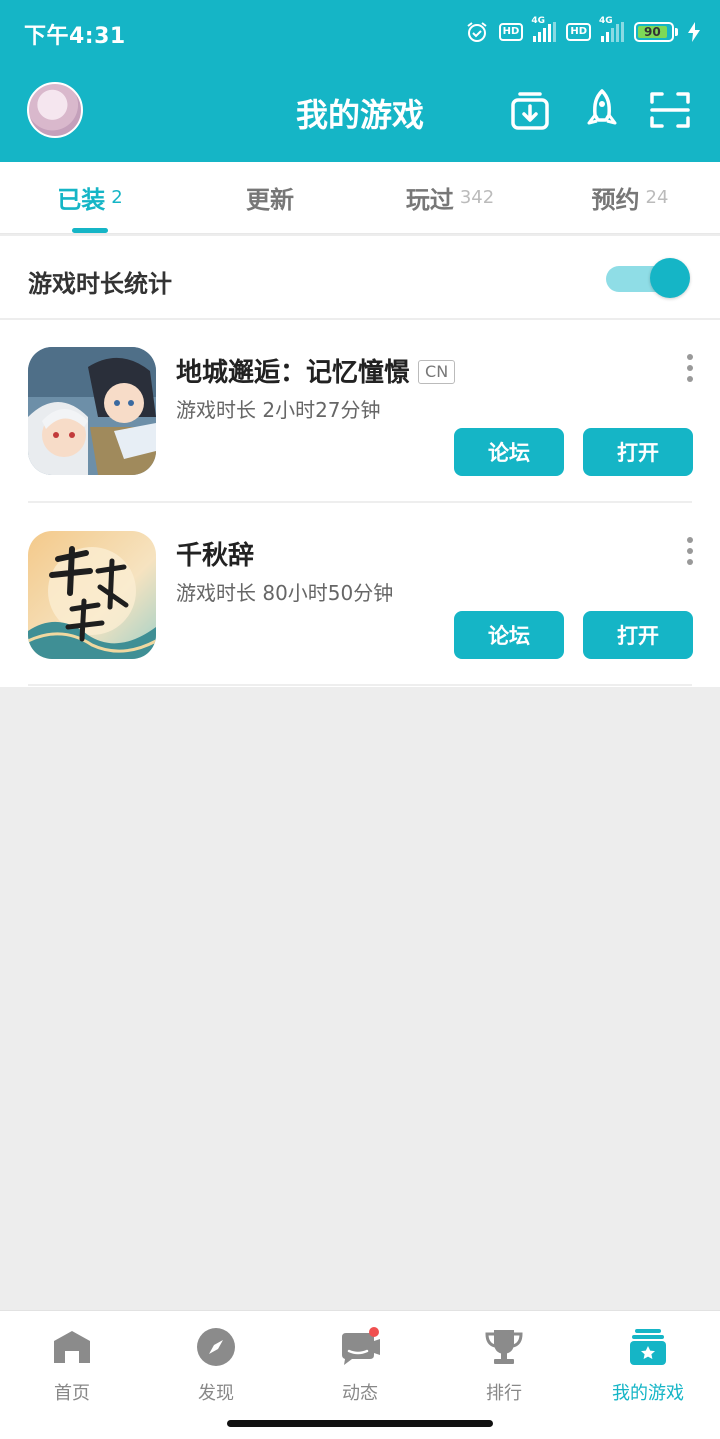 The width and height of the screenshot is (720, 1439). I want to click on playtime-stats-label: 游戏时长统计, so click(100, 284).